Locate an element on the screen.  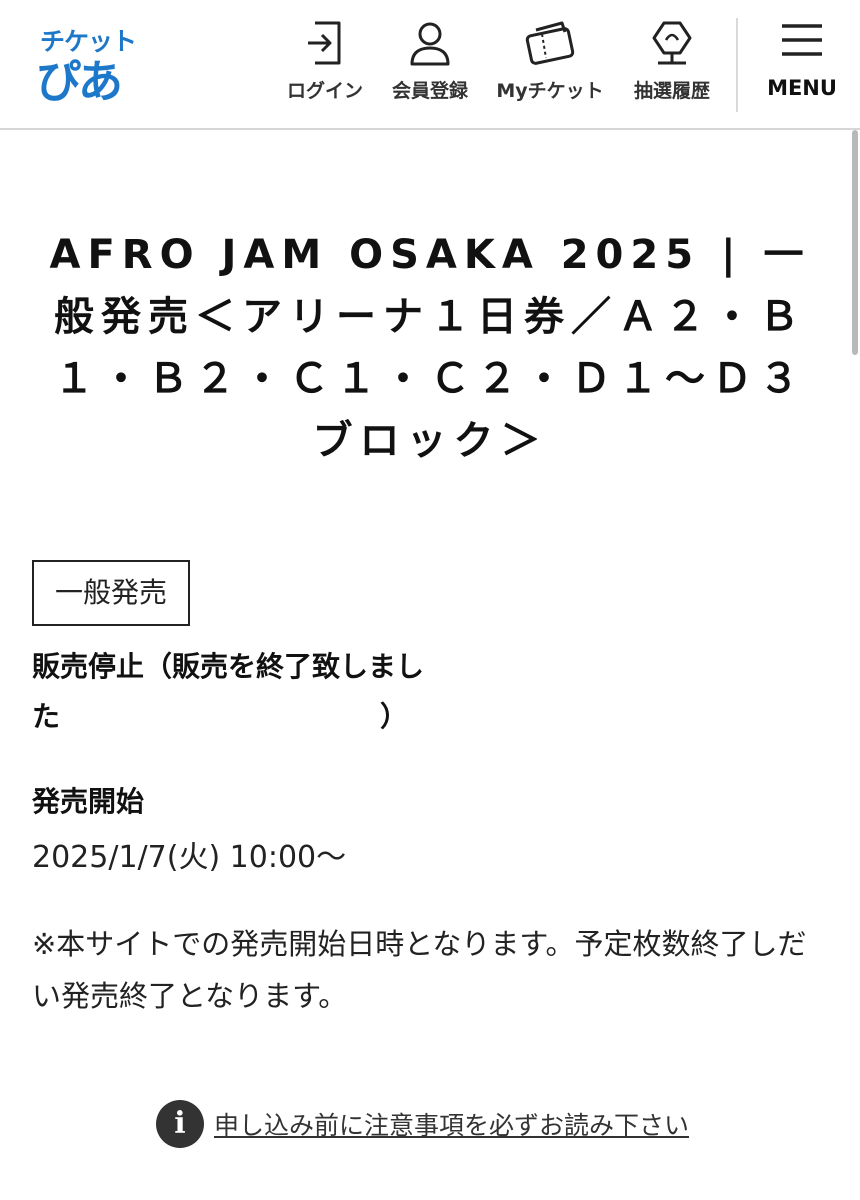
nav-register: 会員登録 is located at coordinates (430, 66).